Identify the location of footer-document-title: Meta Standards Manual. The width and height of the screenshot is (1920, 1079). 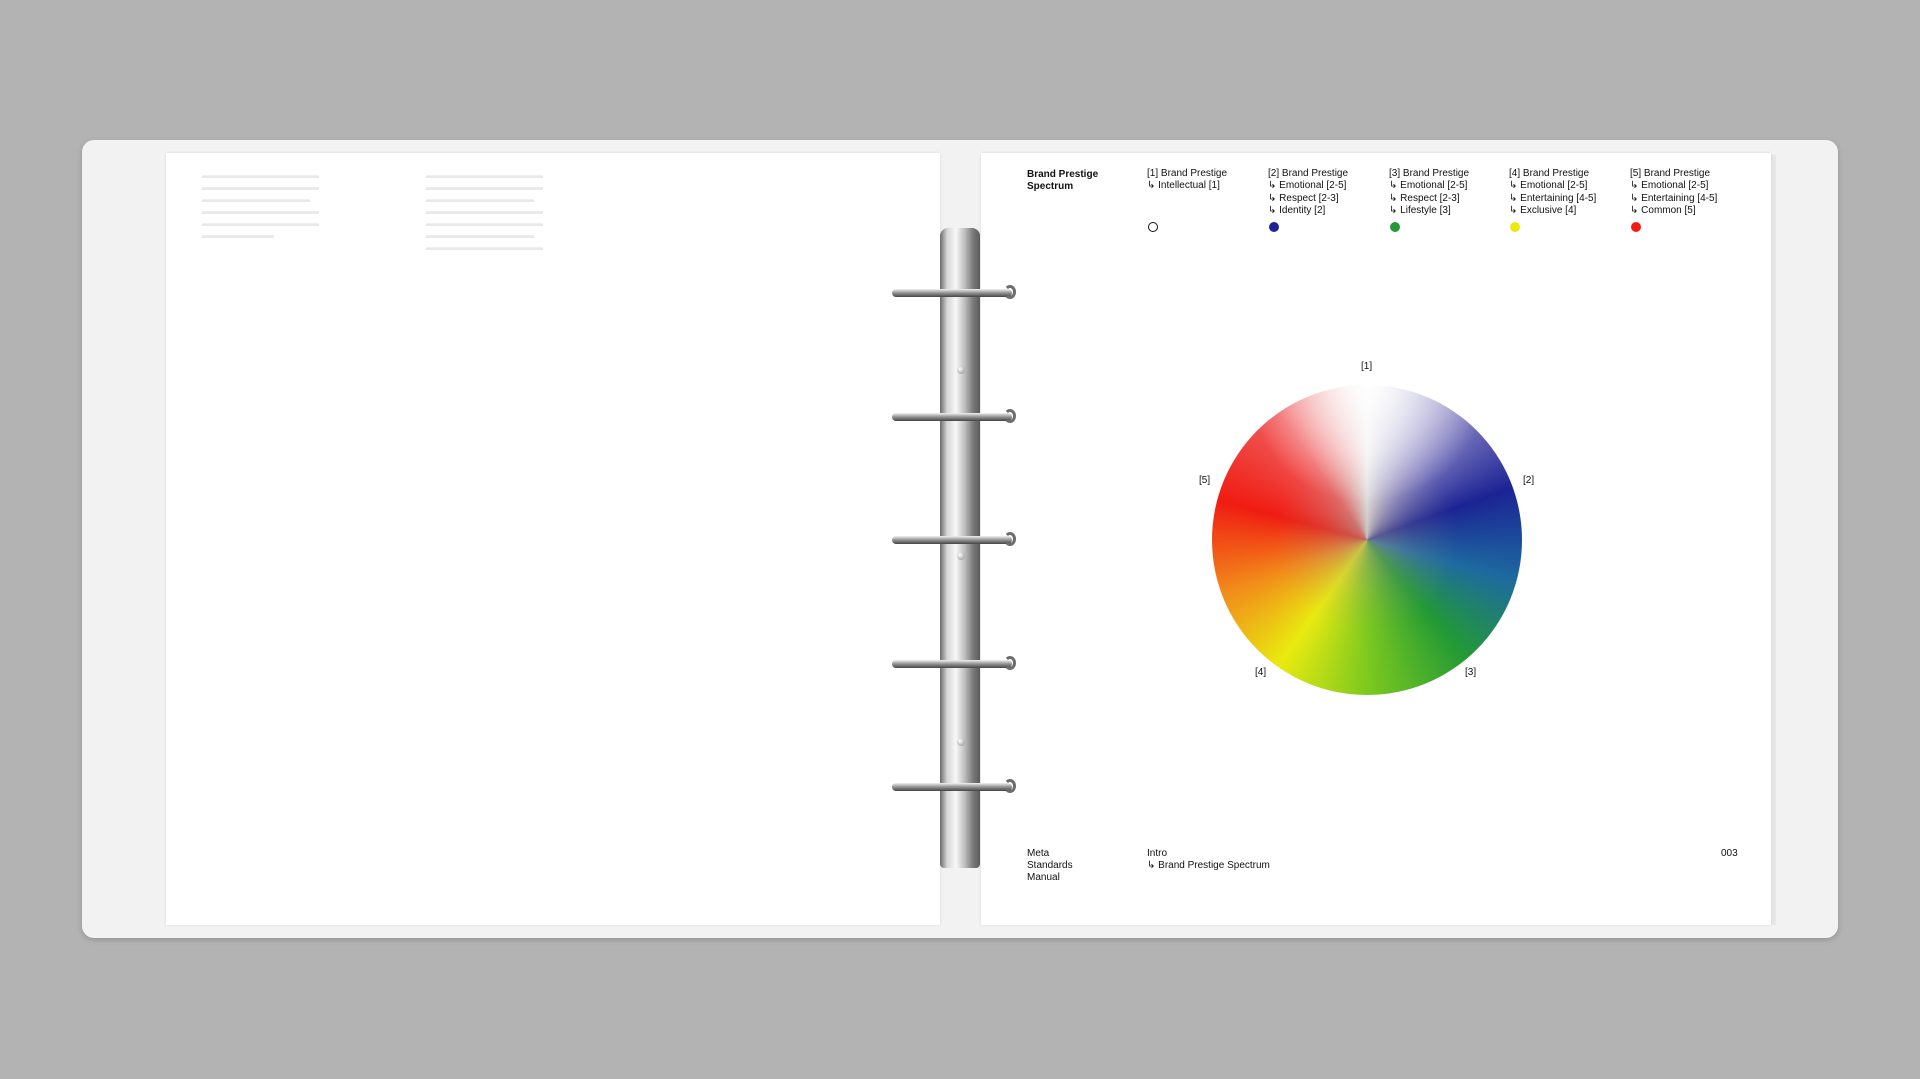
(1050, 865).